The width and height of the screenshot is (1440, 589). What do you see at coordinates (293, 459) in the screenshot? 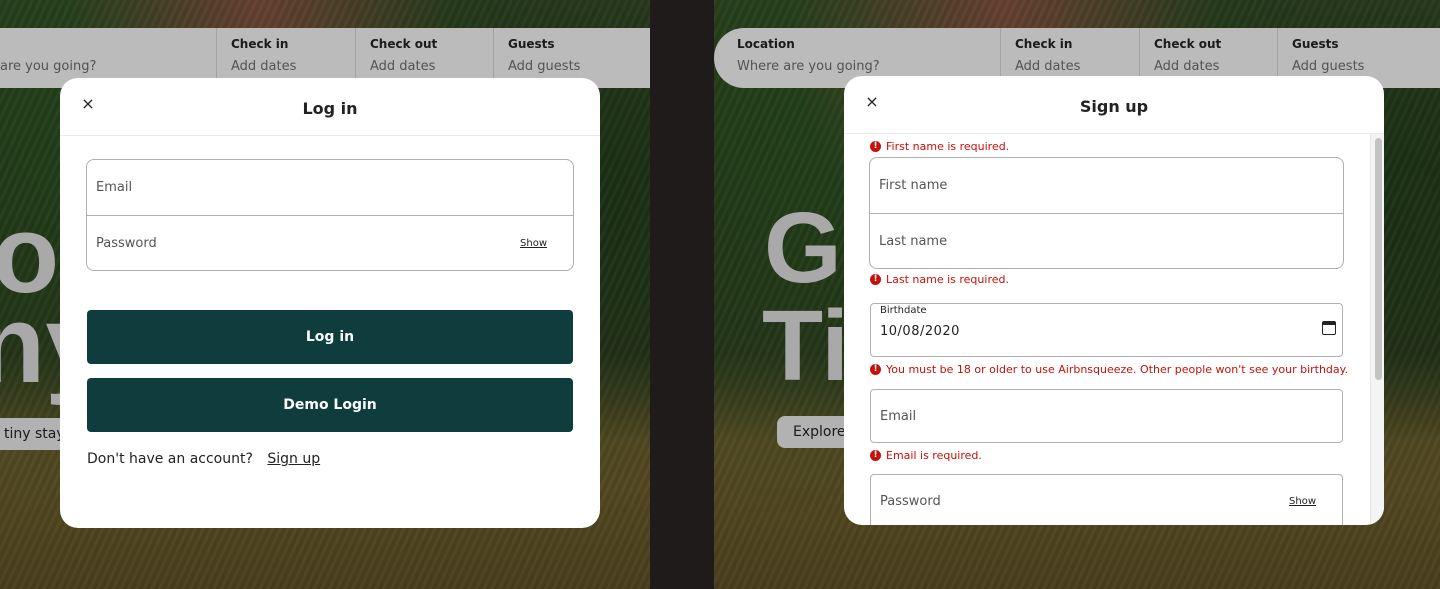
I see `signup-link: Sign up` at bounding box center [293, 459].